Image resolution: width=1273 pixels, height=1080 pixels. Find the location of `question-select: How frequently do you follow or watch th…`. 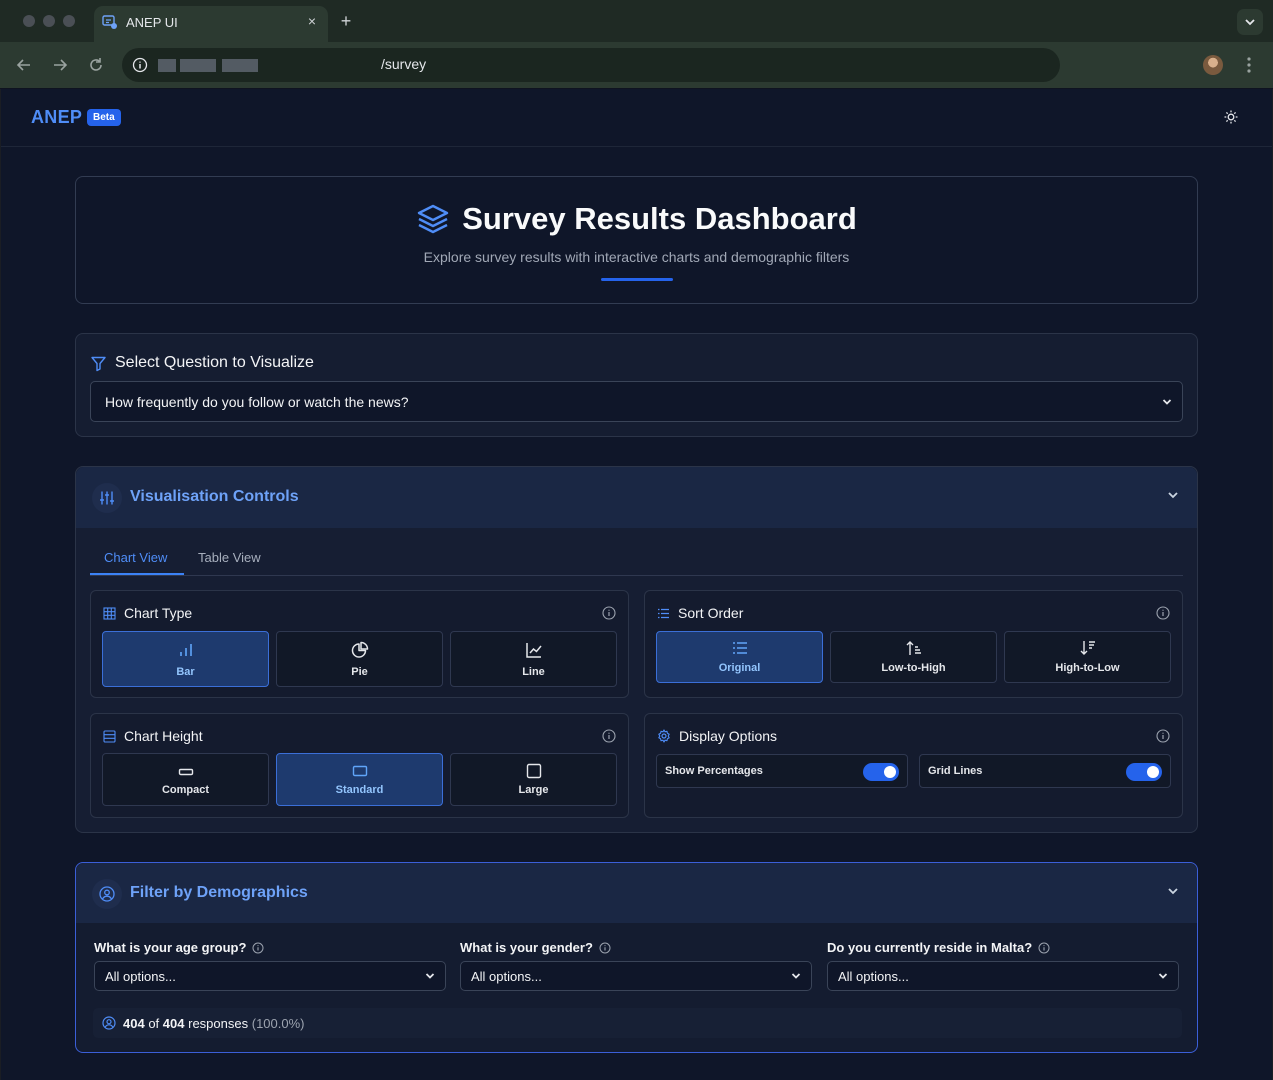

question-select: How frequently do you follow or watch th… is located at coordinates (636, 401).